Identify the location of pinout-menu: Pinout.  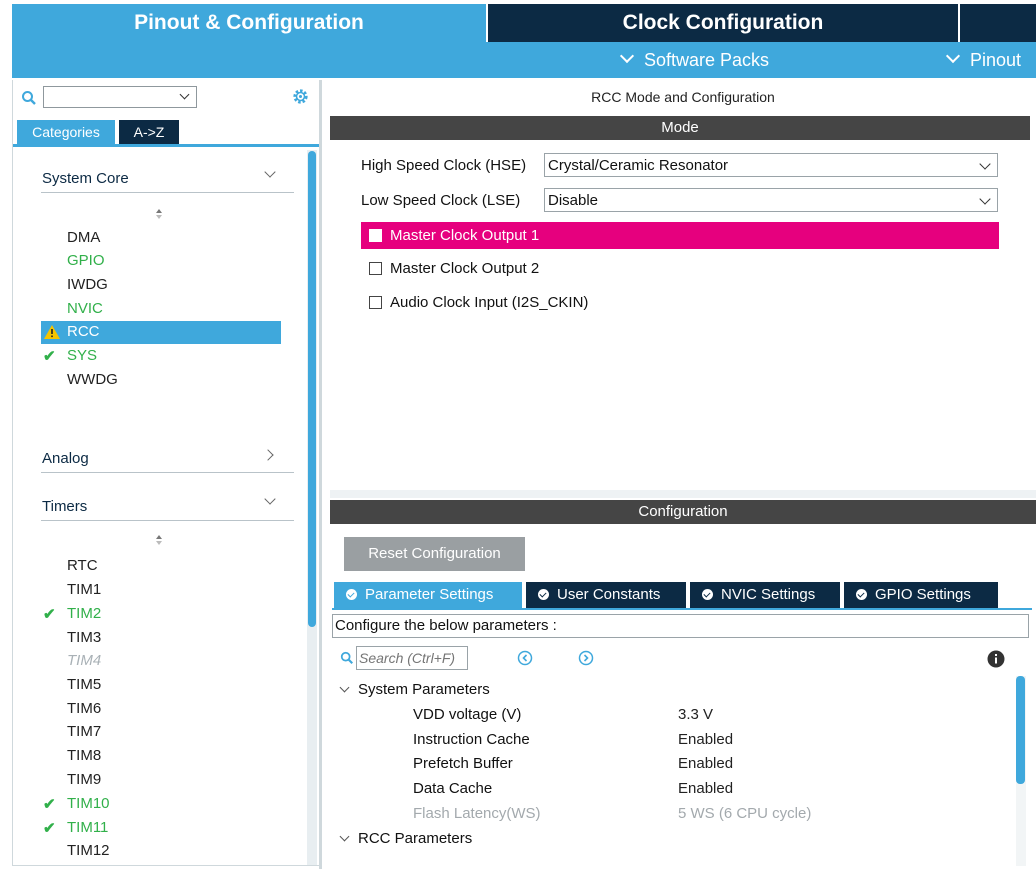
(983, 60).